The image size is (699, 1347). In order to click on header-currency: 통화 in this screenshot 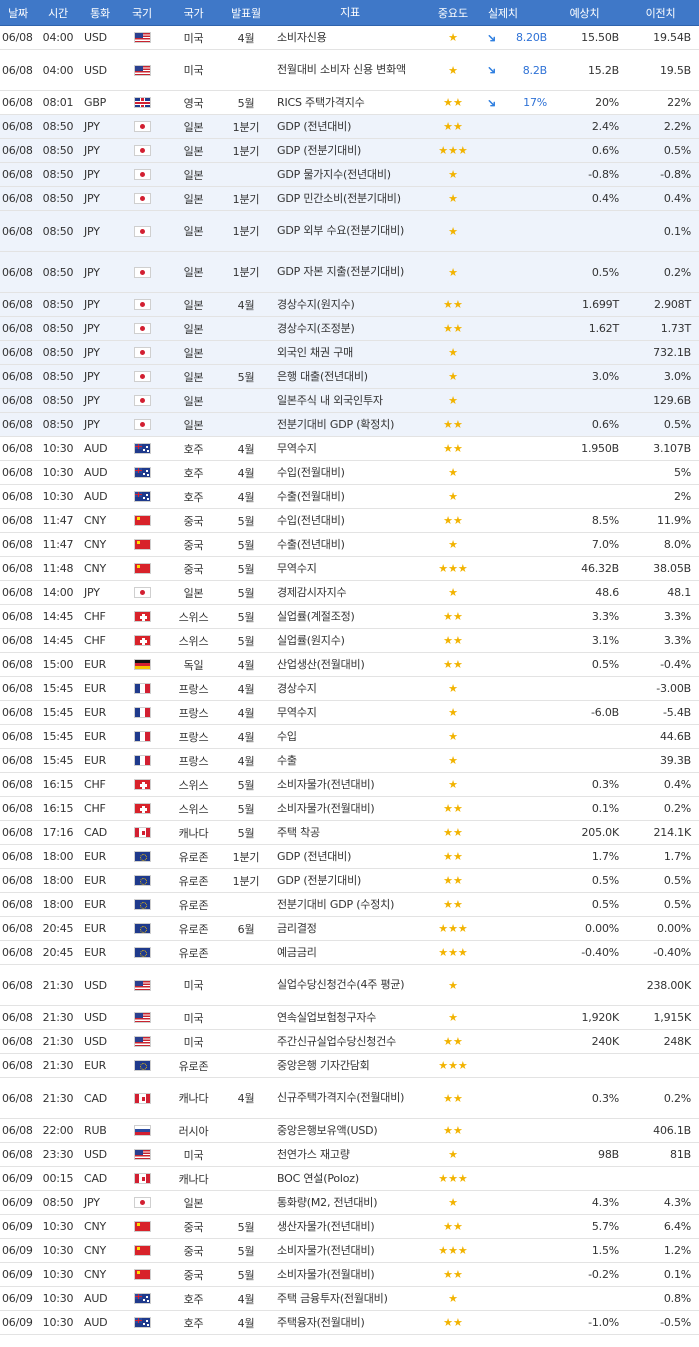, I will do `click(99, 13)`.